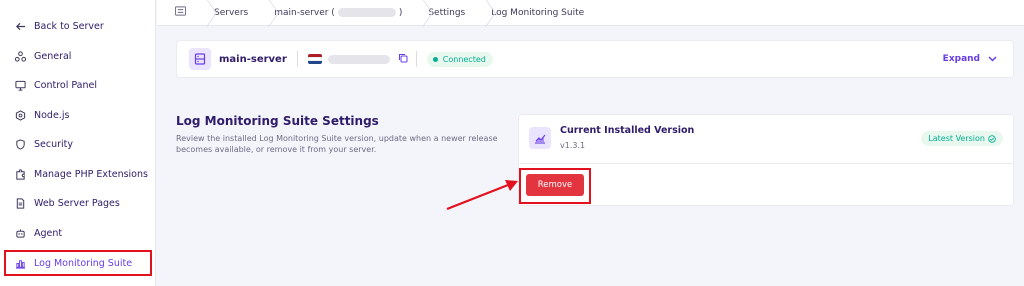 Image resolution: width=1024 pixels, height=286 pixels. What do you see at coordinates (595, 59) in the screenshot?
I see `server-card: main-server Connected Expand` at bounding box center [595, 59].